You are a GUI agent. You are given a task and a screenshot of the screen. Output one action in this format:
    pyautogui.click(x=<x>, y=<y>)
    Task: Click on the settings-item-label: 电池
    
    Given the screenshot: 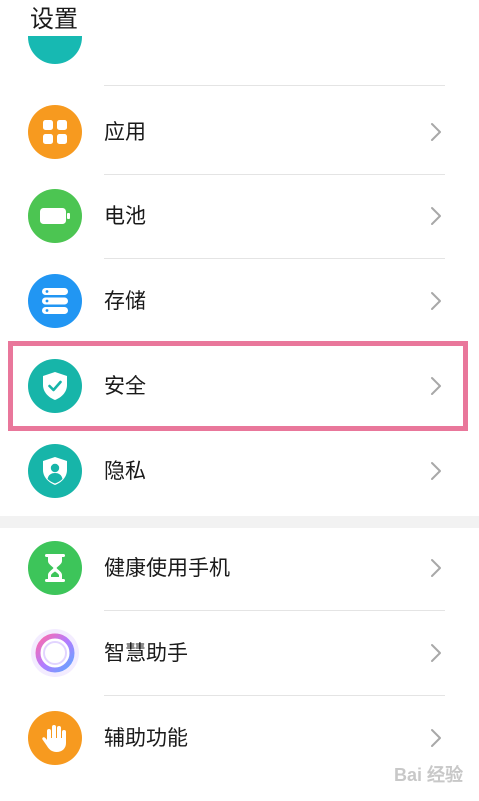 What is the action you would take?
    pyautogui.click(x=125, y=216)
    